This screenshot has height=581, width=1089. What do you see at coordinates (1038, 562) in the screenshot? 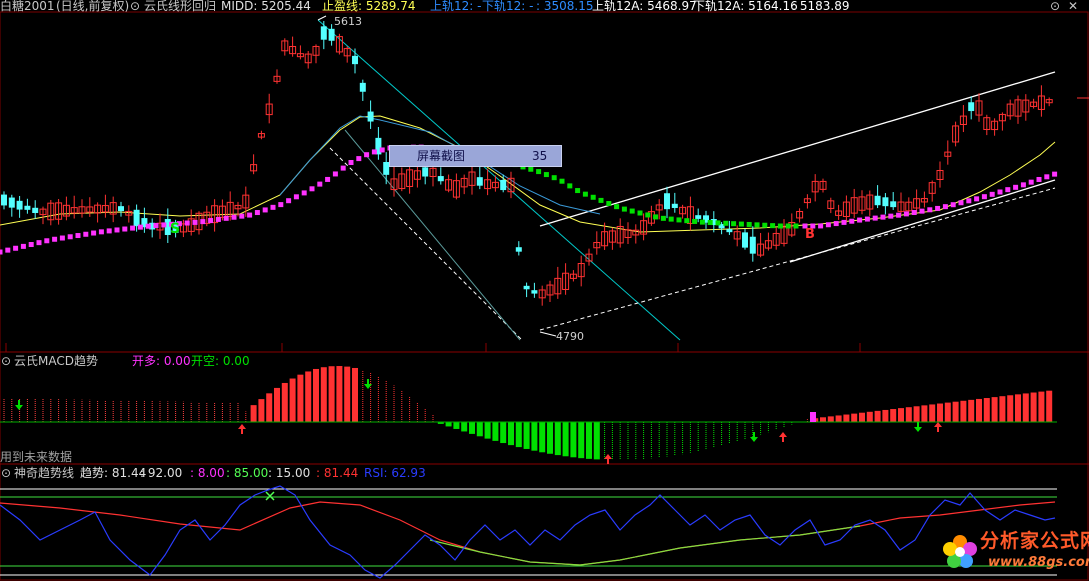
I see `watermark-url: www.88gs.com` at bounding box center [1038, 562].